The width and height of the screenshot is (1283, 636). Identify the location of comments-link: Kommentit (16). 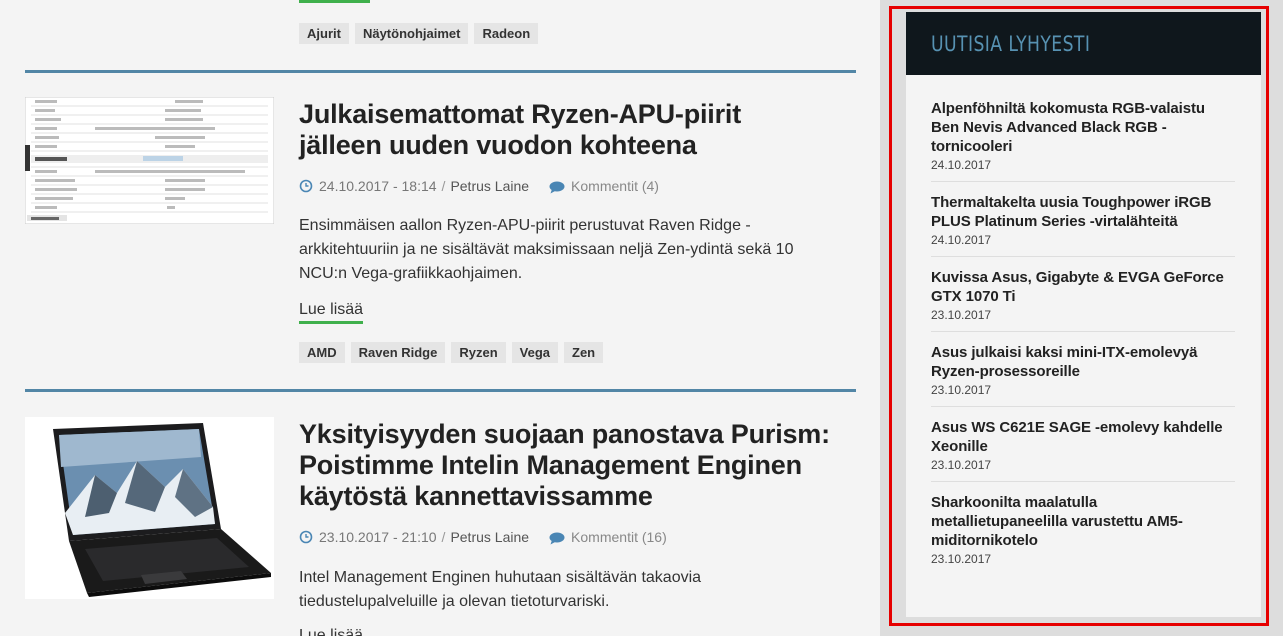
(608, 537).